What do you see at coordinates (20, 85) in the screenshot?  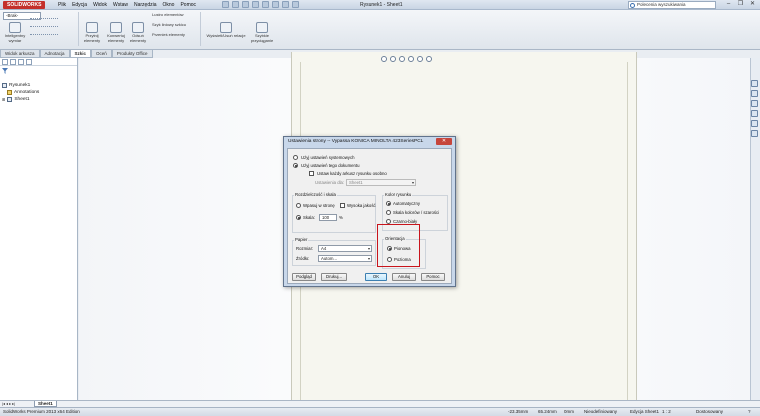 I see `tree-root: Rysunek1` at bounding box center [20, 85].